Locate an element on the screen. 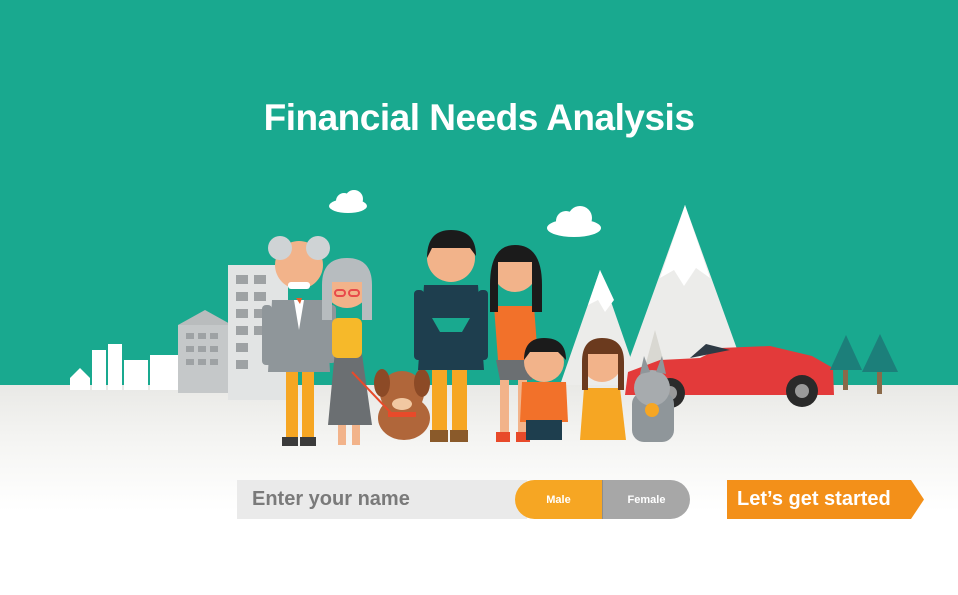  gender-male-button: Male is located at coordinates (558, 499).